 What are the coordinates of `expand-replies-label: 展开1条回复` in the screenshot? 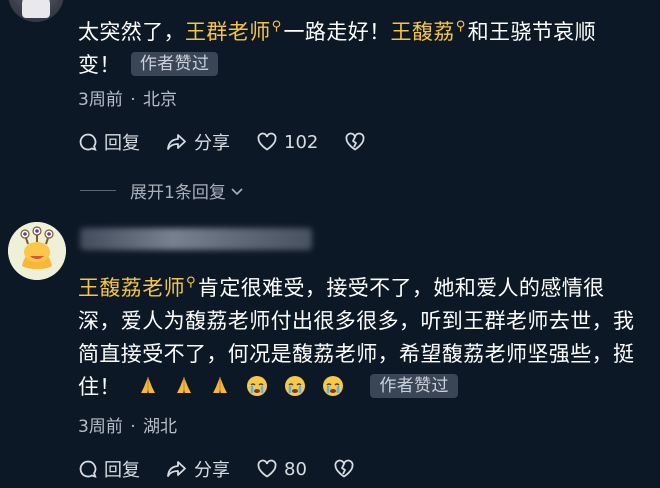 It's located at (178, 193).